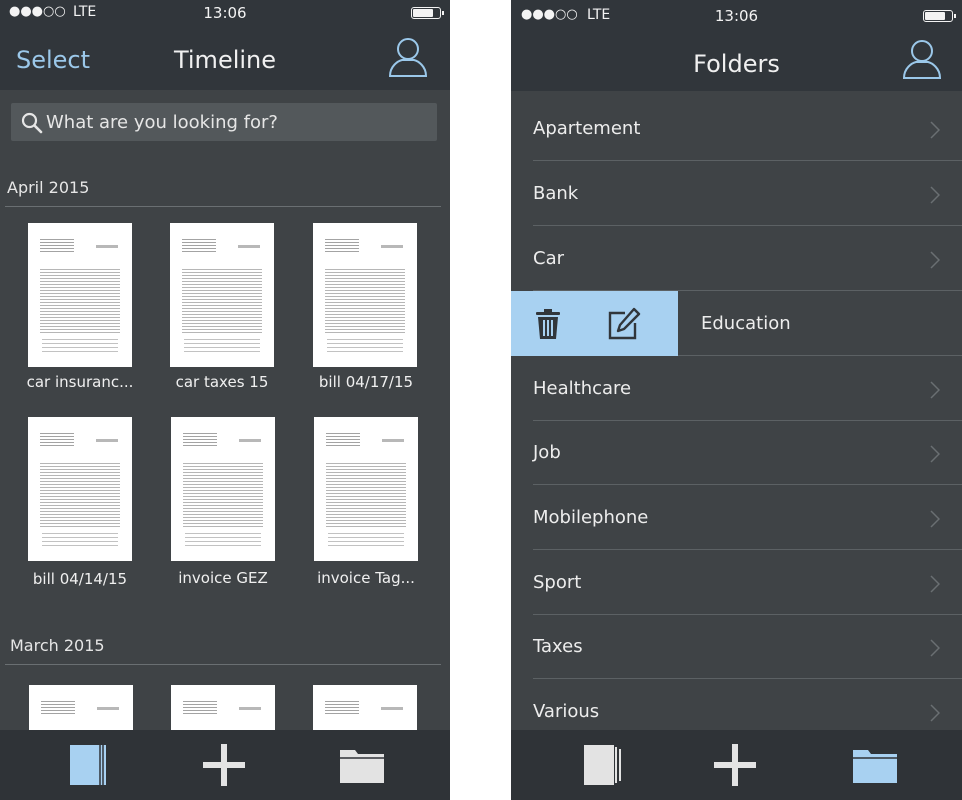  I want to click on folder-item-apartement: Apartement, so click(736, 129).